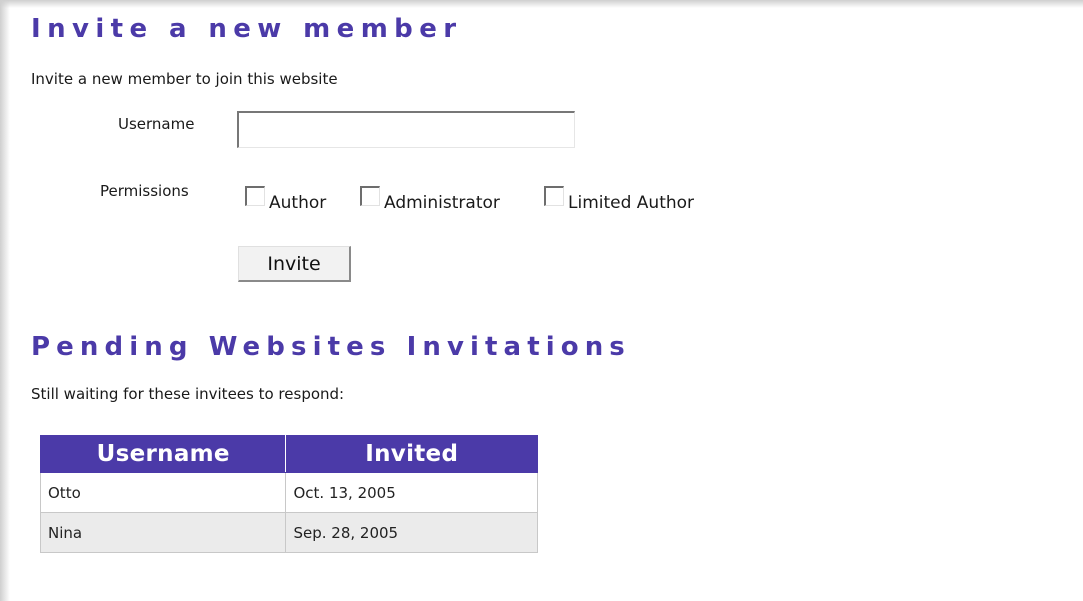  I want to click on invitee-username-cell: Otto, so click(163, 492).